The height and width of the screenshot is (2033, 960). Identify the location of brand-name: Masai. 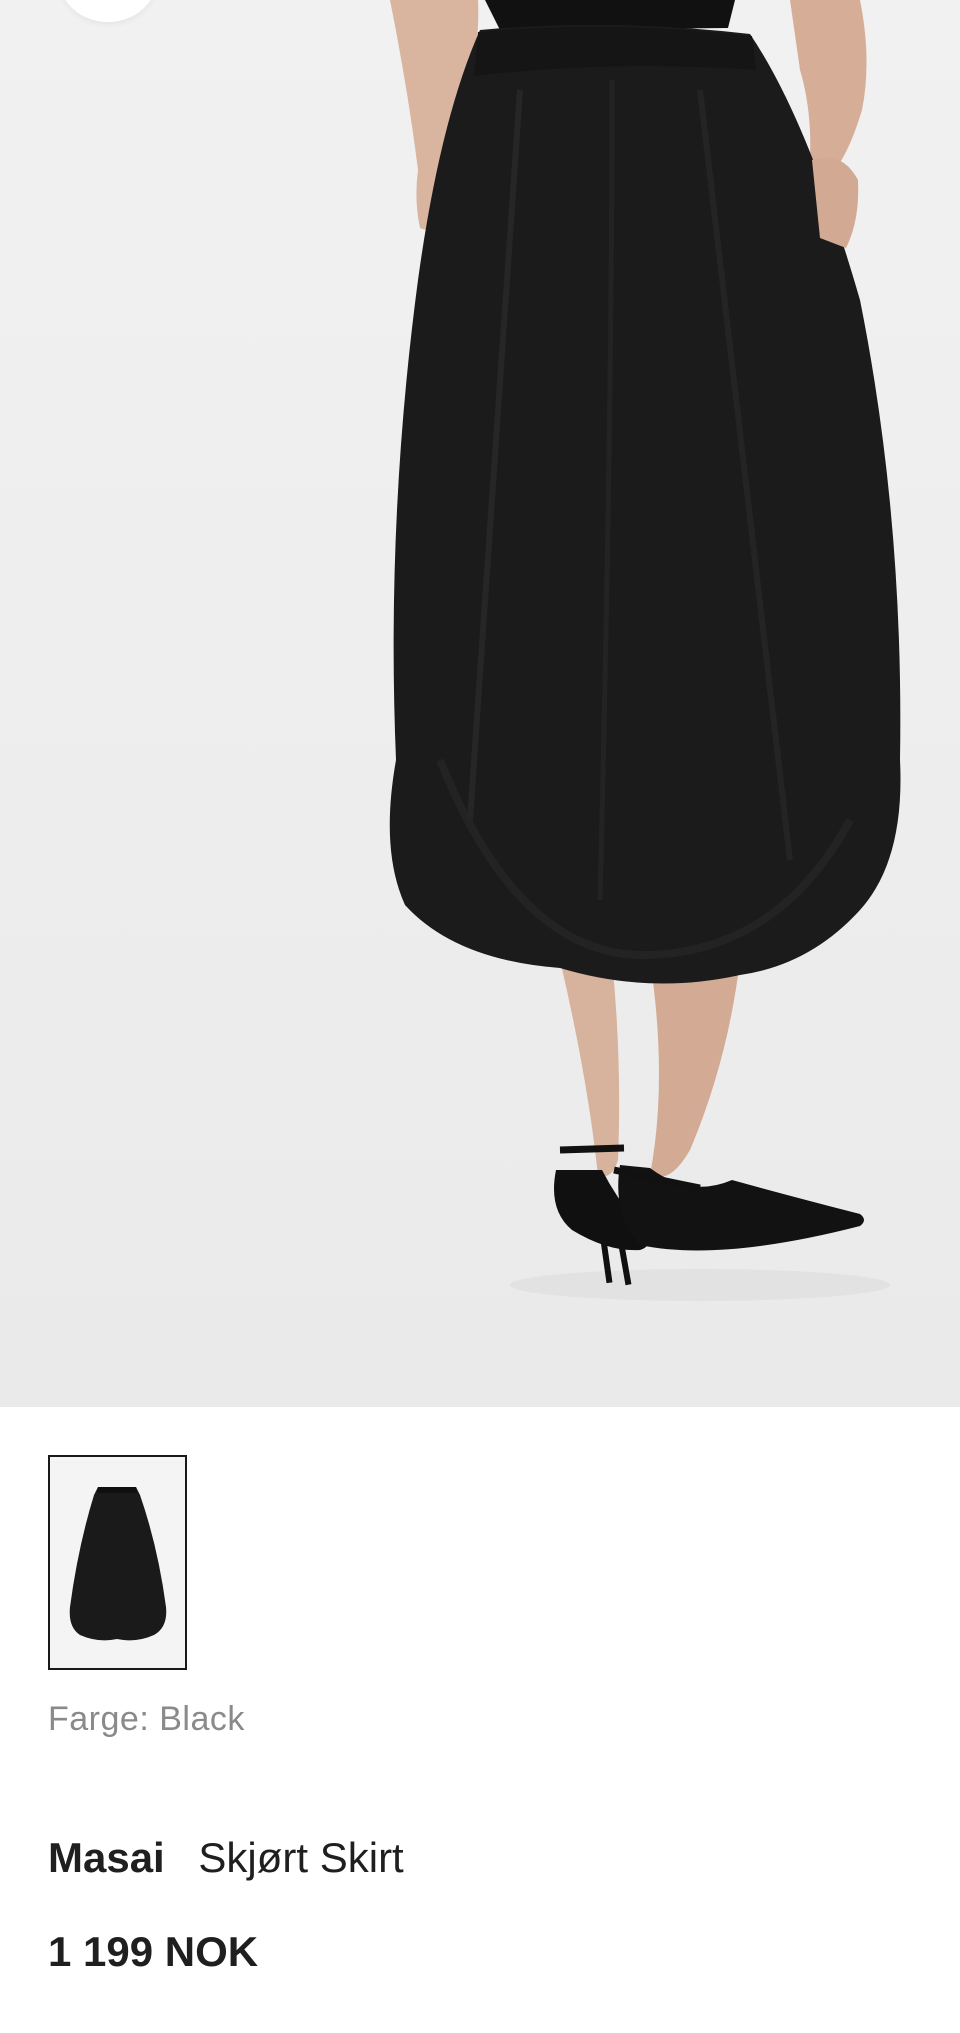
(106, 1857).